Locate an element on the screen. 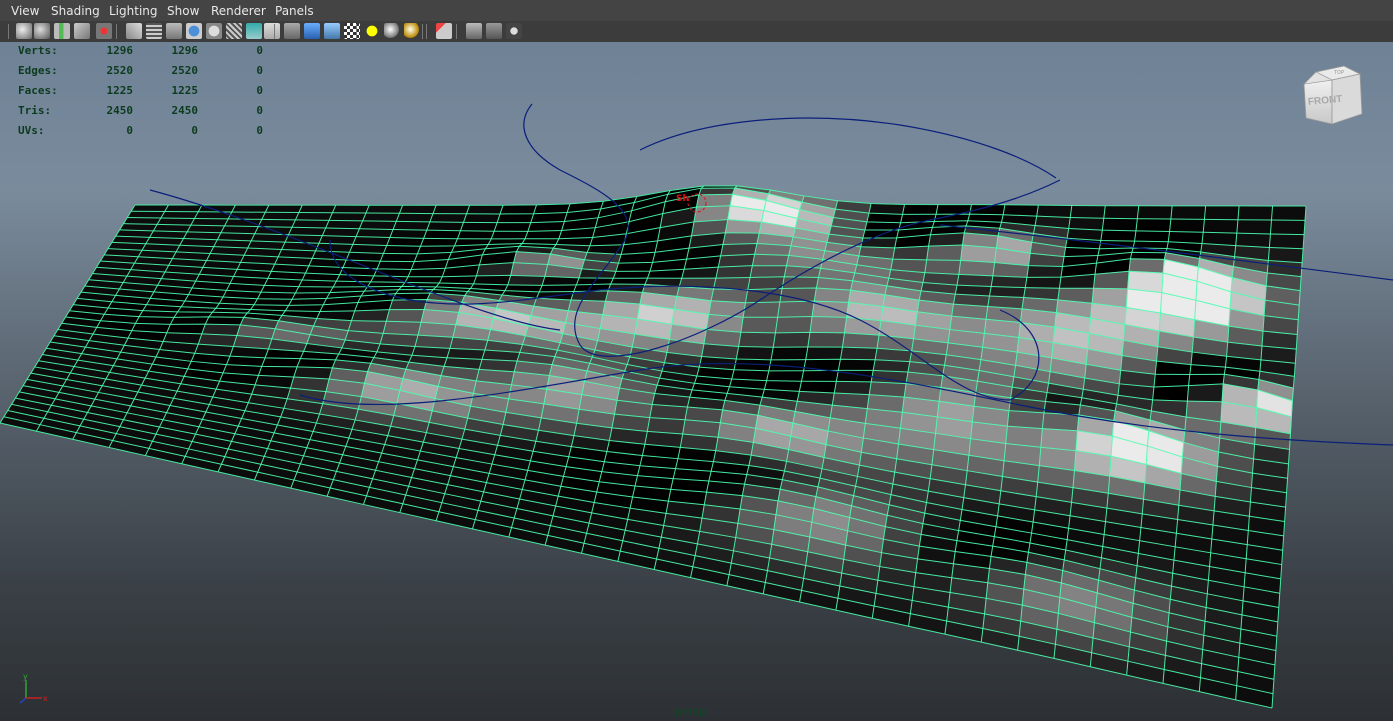 Image resolution: width=1393 pixels, height=721 pixels. shadows-icon is located at coordinates (392, 31).